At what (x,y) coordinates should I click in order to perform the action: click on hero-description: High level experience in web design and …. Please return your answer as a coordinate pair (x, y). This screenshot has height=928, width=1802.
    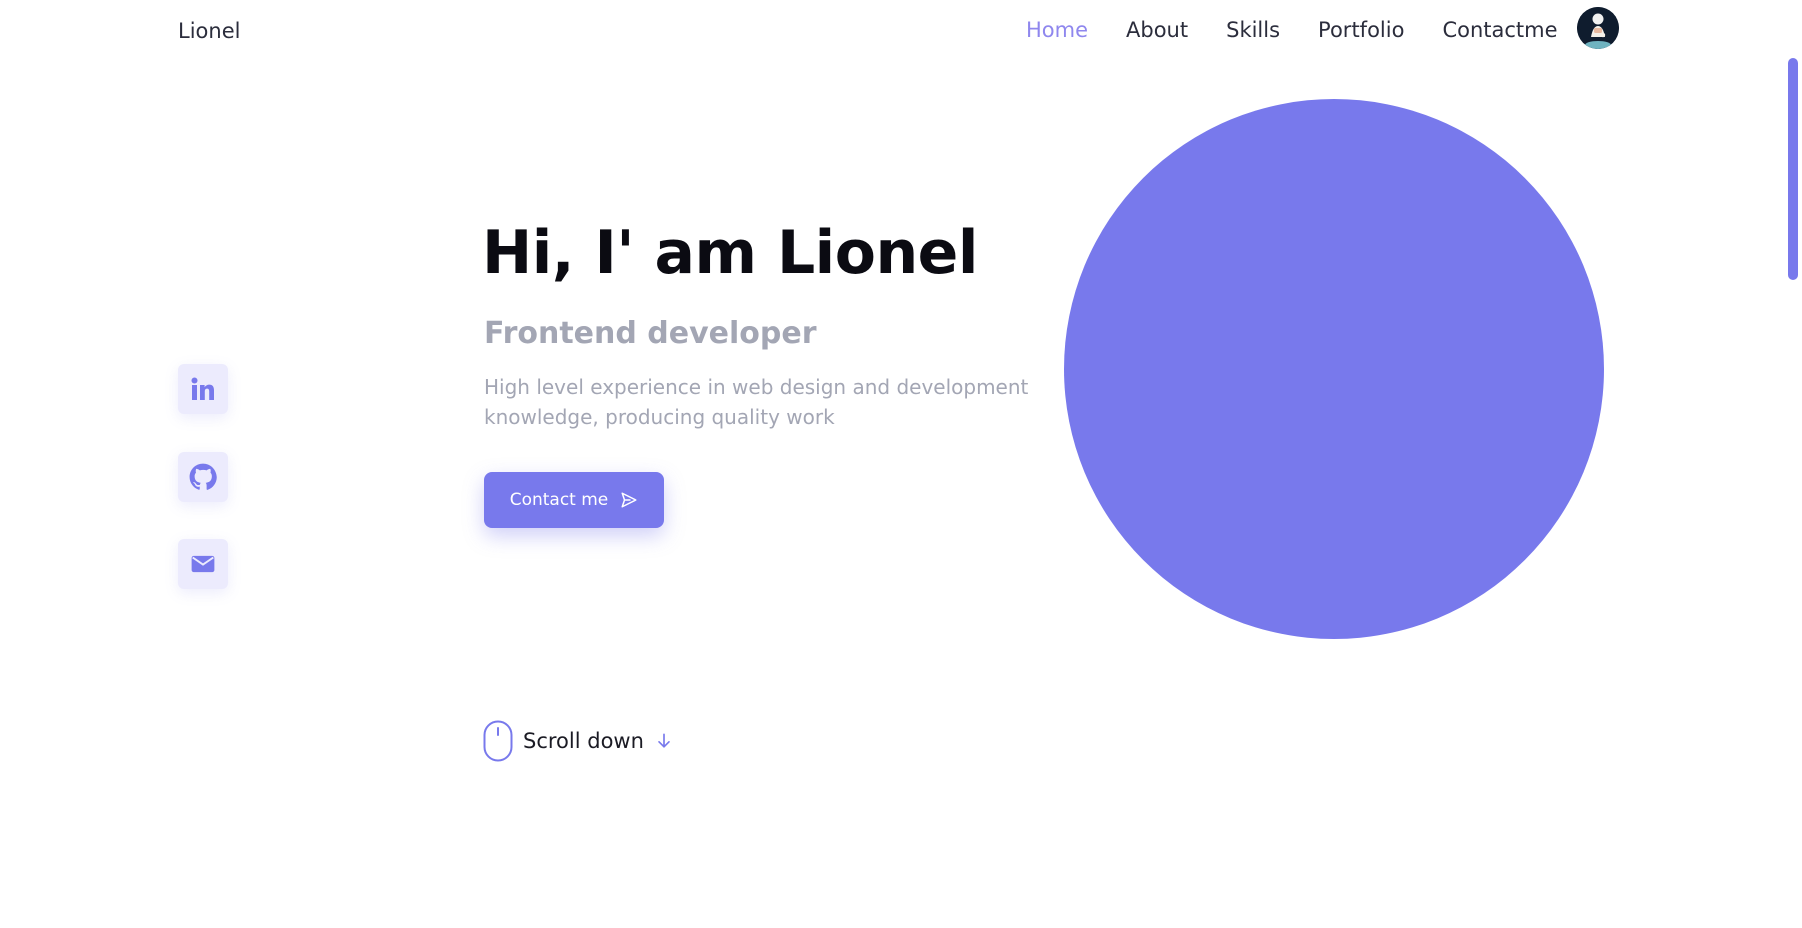
    Looking at the image, I should click on (756, 402).